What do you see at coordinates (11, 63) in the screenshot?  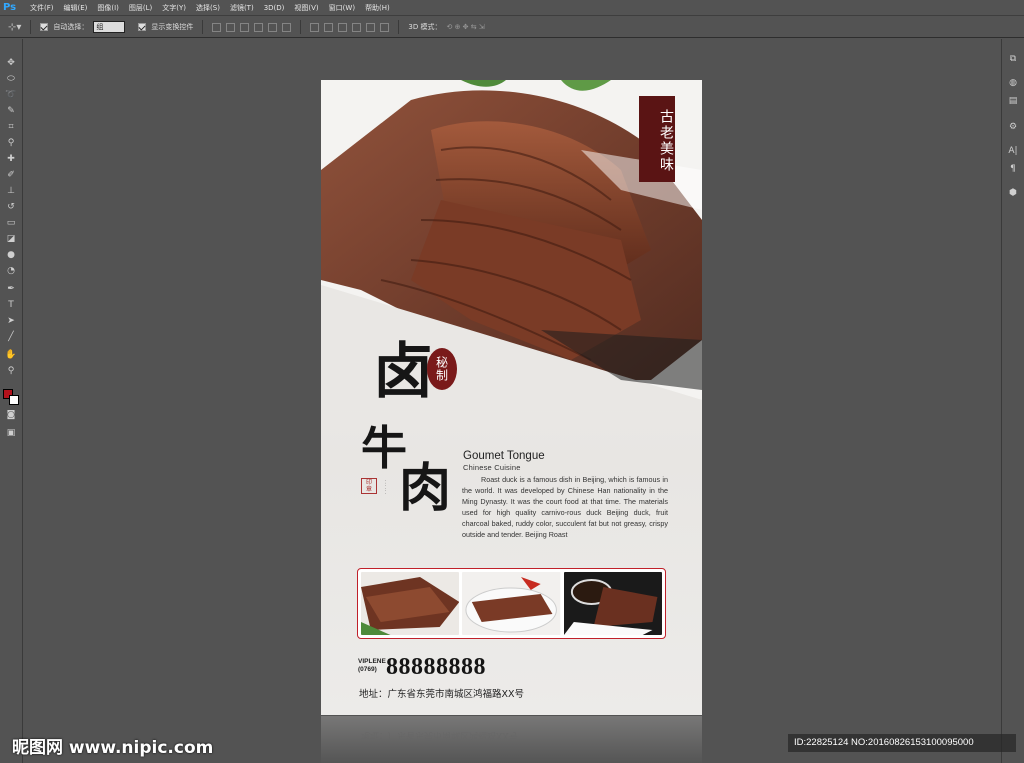 I see `move-icon: ✥` at bounding box center [11, 63].